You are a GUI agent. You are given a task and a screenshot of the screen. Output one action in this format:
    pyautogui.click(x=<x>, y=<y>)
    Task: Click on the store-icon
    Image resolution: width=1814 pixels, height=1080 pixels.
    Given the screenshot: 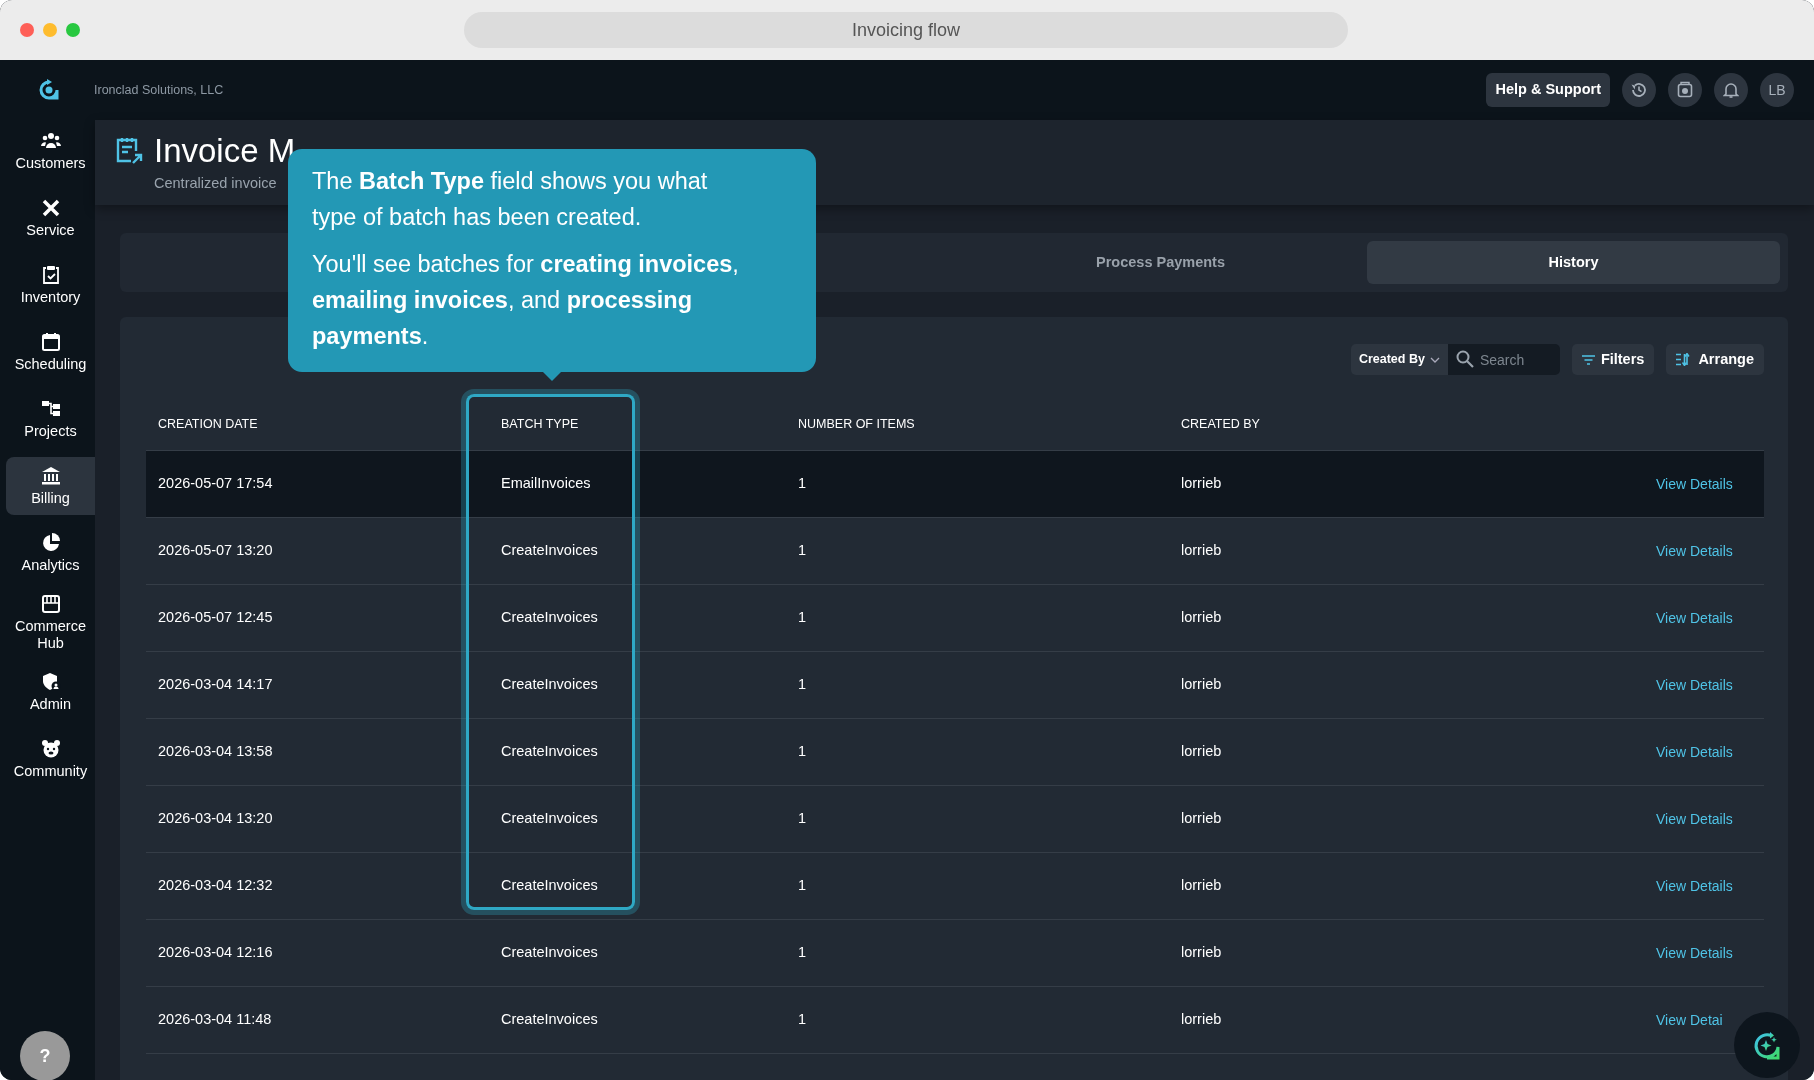 What is the action you would take?
    pyautogui.click(x=50, y=604)
    